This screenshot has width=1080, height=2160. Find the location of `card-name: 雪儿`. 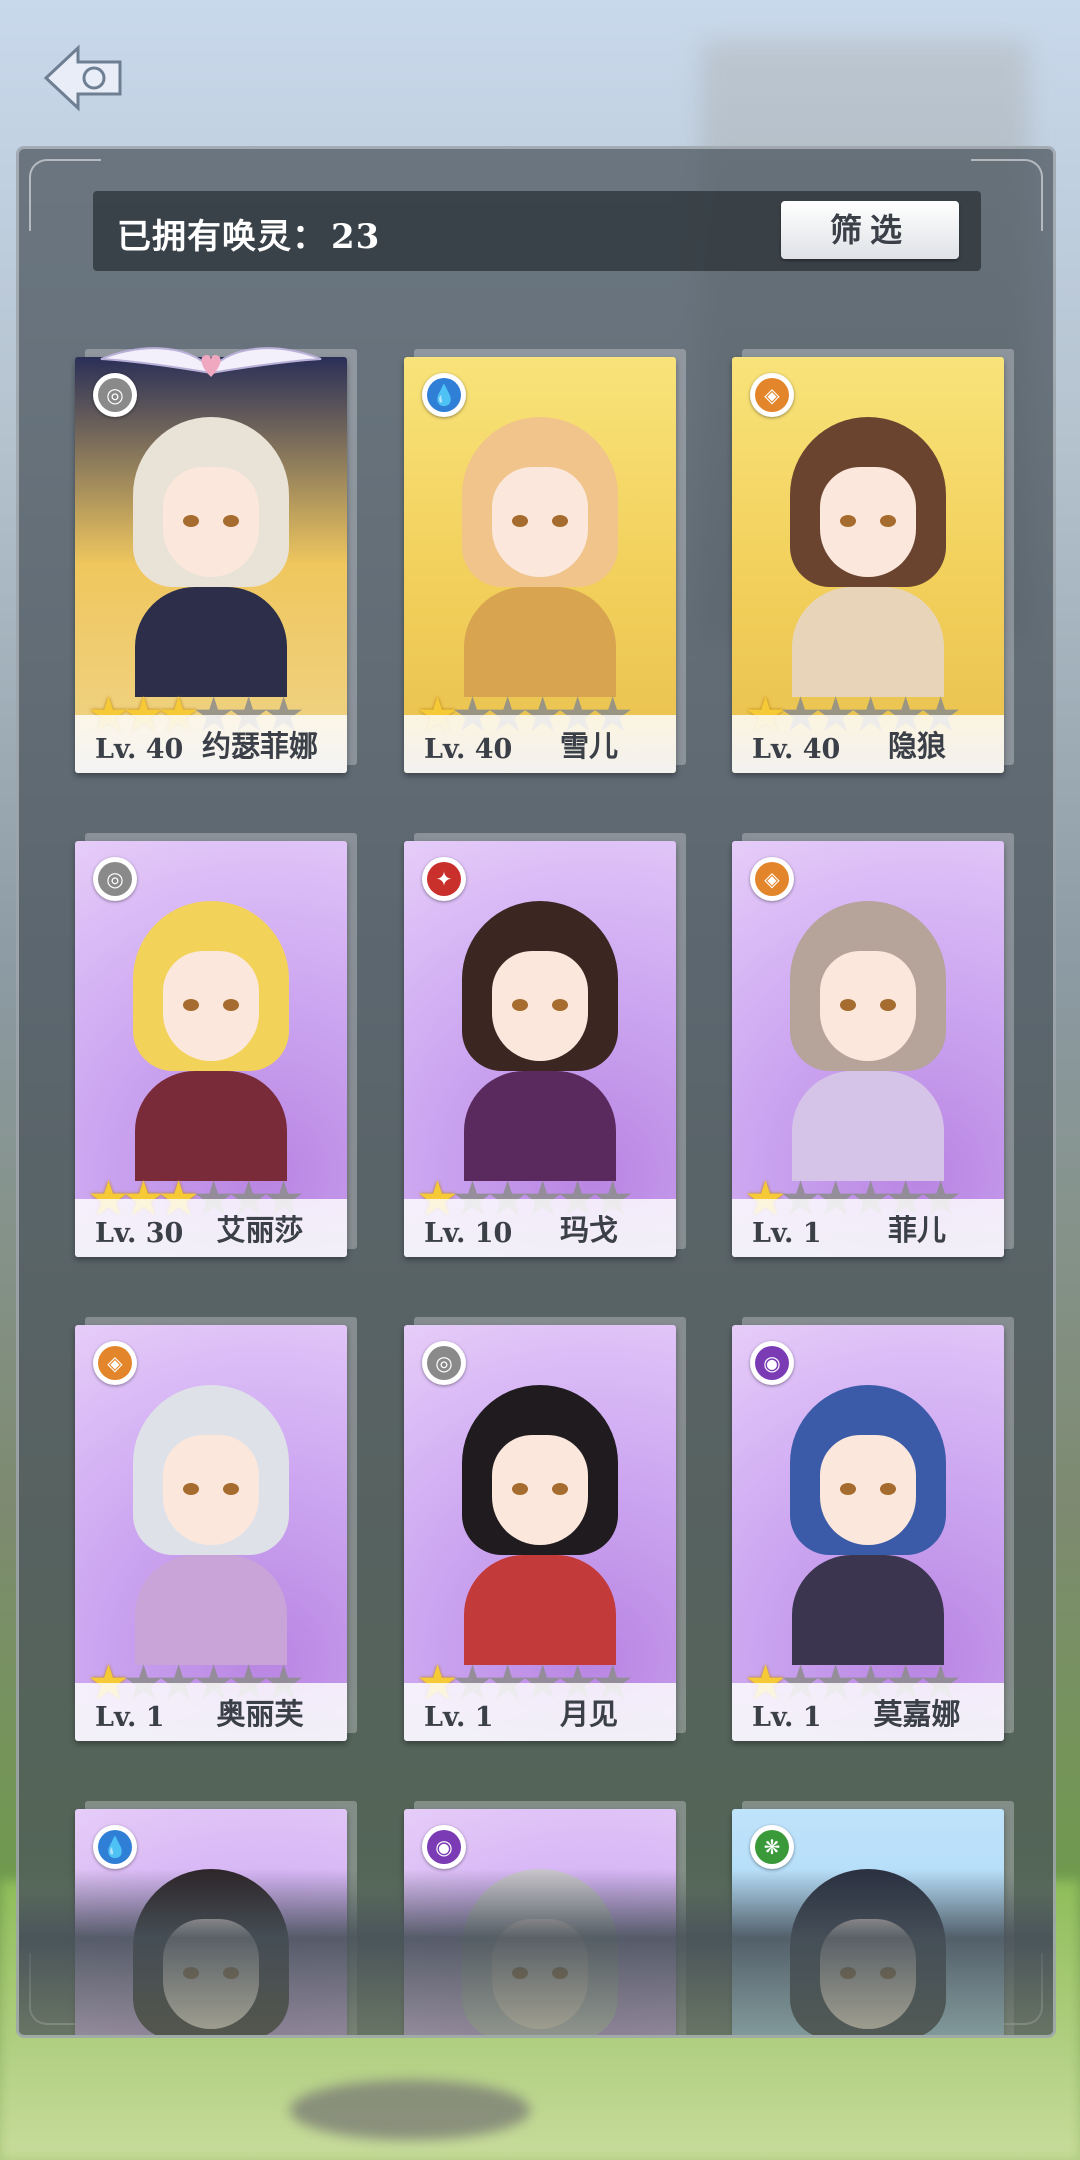

card-name: 雪儿 is located at coordinates (588, 746).